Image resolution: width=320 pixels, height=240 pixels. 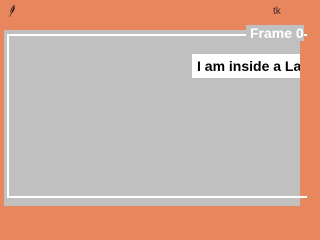 What do you see at coordinates (275, 33) in the screenshot?
I see `frame-label: Frame 0` at bounding box center [275, 33].